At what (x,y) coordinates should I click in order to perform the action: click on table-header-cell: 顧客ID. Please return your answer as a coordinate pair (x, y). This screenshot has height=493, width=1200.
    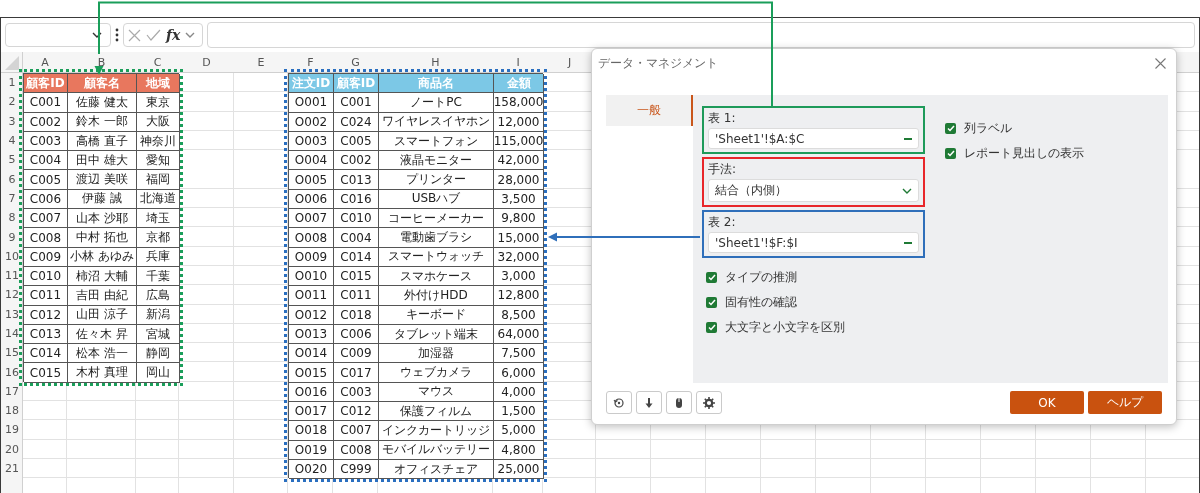
    Looking at the image, I should click on (46, 84).